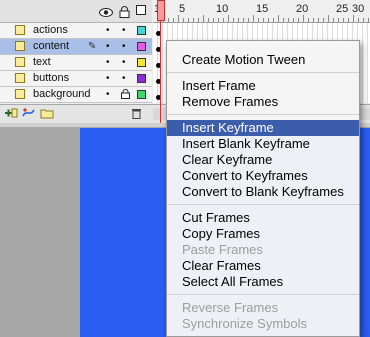 This screenshot has width=370, height=337. Describe the element at coordinates (230, 307) in the screenshot. I see `menu-item-reverse-frames: Reverse Frames` at that location.